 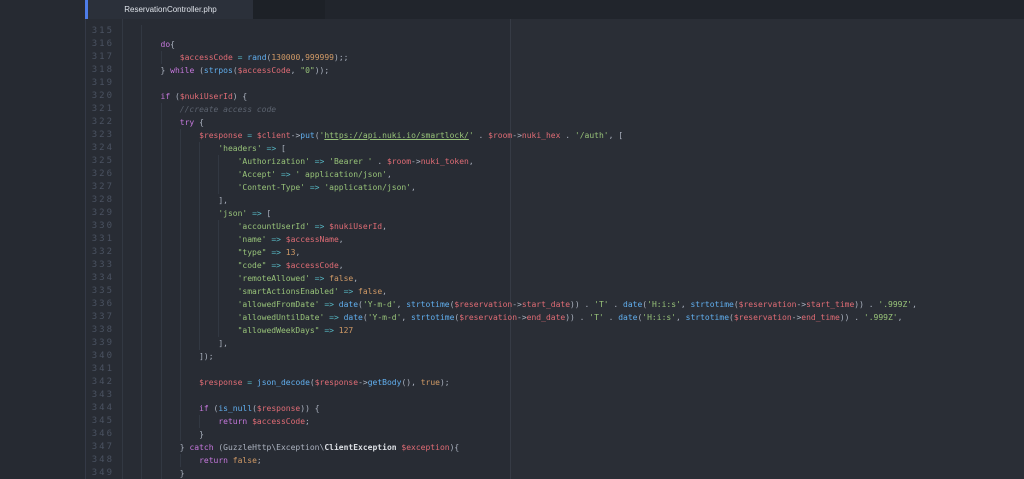 I want to click on line-number: 323, so click(x=102, y=135).